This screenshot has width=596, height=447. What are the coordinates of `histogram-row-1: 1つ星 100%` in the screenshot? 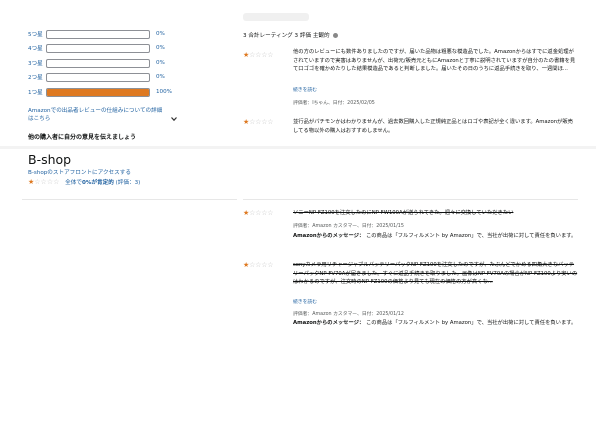 It's located at (100, 92).